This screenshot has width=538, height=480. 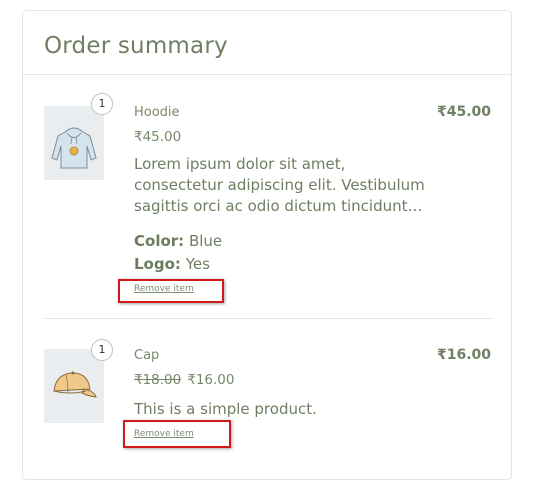 What do you see at coordinates (463, 112) in the screenshot?
I see `line-total: ₹45.00` at bounding box center [463, 112].